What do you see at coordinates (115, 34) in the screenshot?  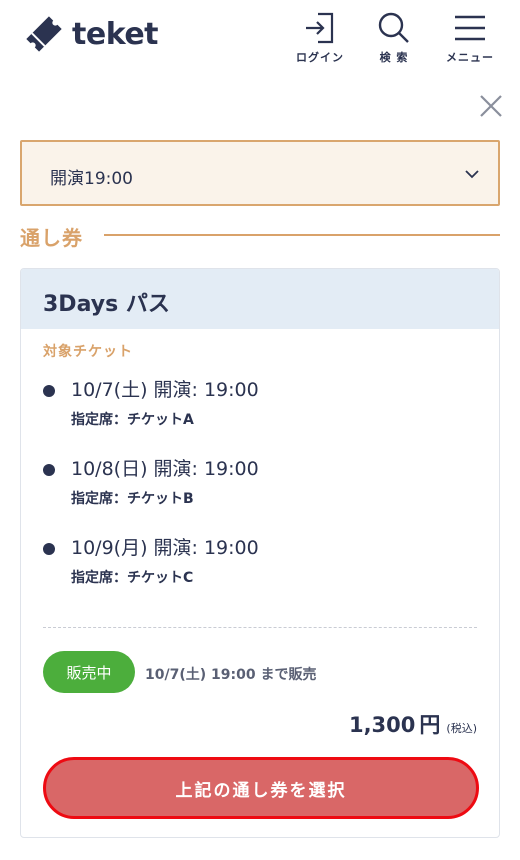 I see `logo-text: teket` at bounding box center [115, 34].